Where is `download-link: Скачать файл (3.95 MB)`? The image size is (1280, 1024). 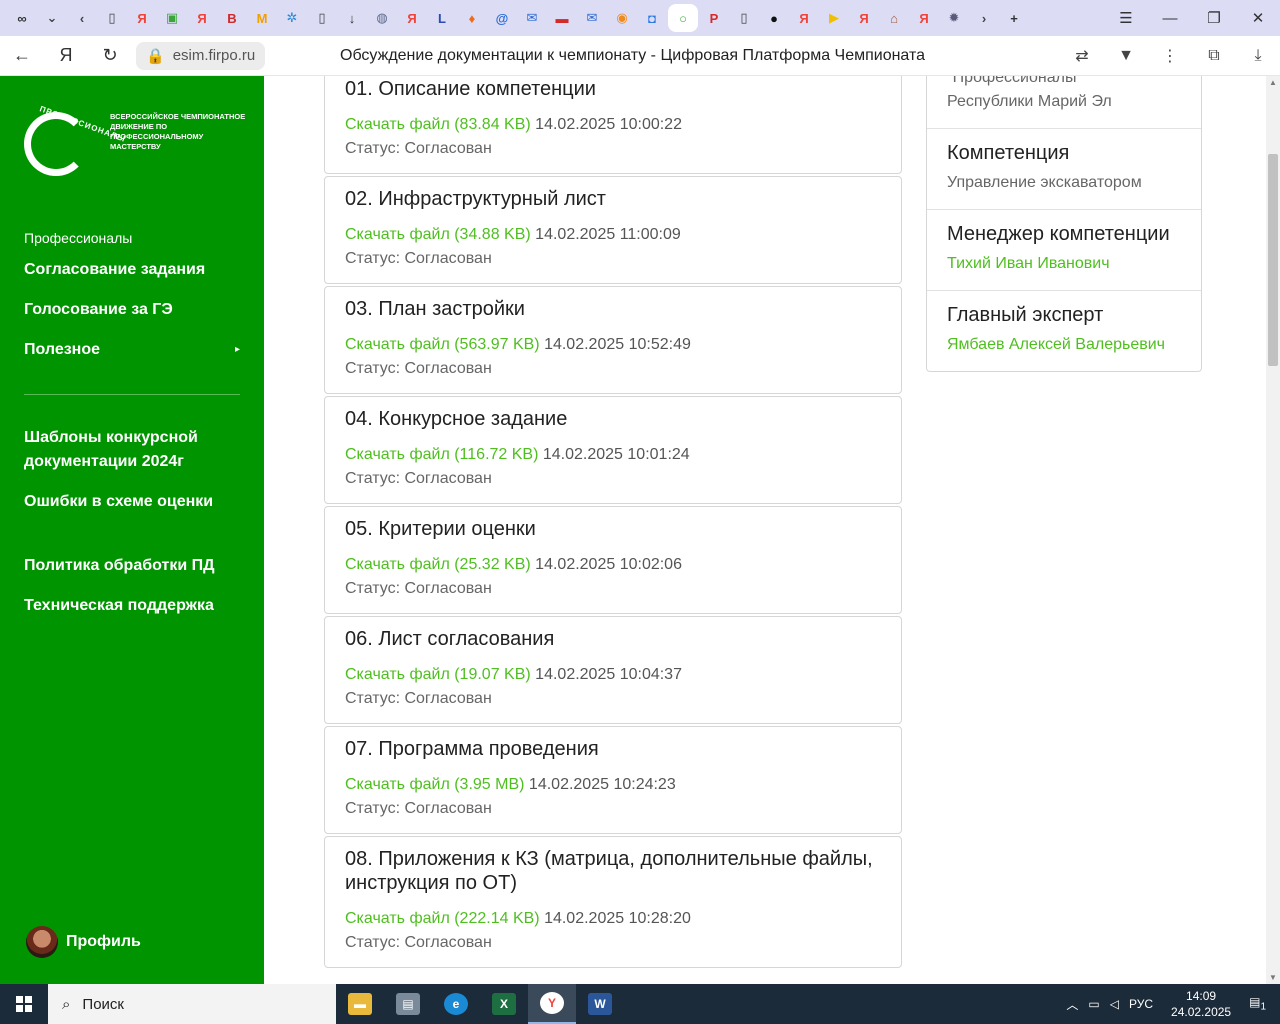 download-link: Скачать файл (3.95 MB) is located at coordinates (434, 784).